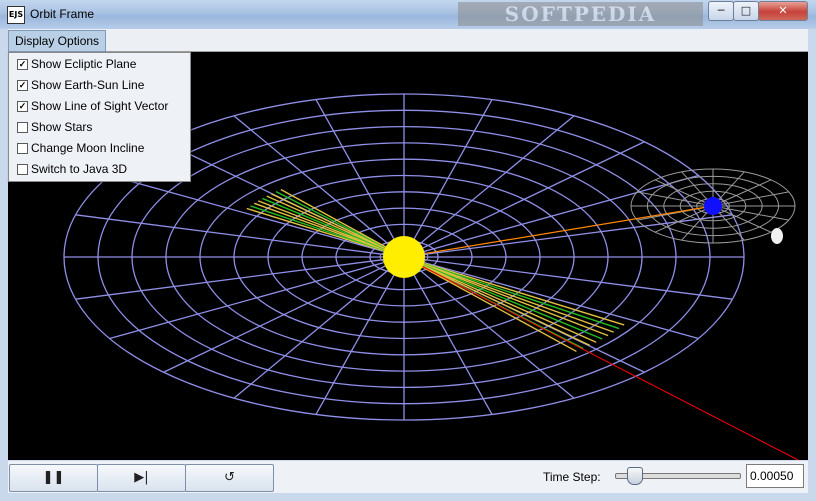 This screenshot has width=816, height=501. Describe the element at coordinates (580, 14) in the screenshot. I see `watermark: SOFTPEDIA` at that location.